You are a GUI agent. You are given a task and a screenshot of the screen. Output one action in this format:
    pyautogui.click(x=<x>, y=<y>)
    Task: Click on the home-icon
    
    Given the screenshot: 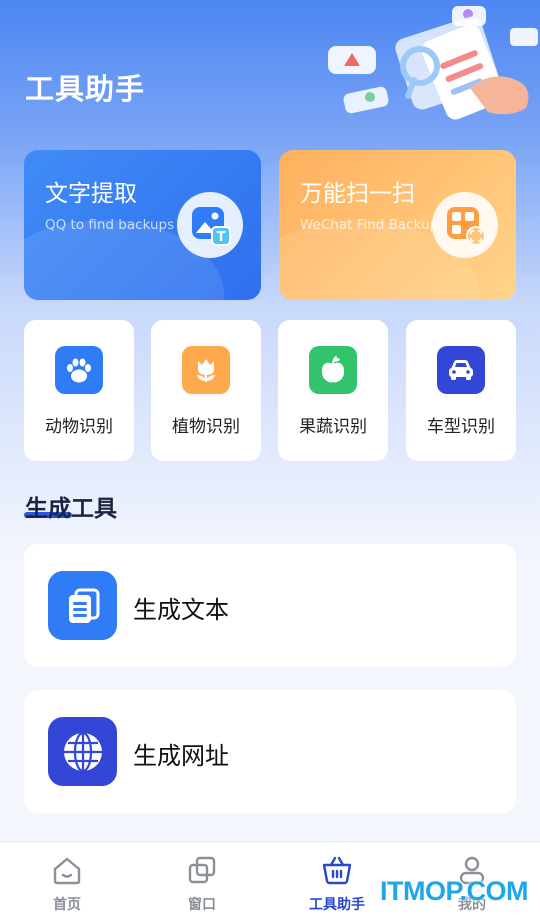 What is the action you would take?
    pyautogui.click(x=67, y=871)
    